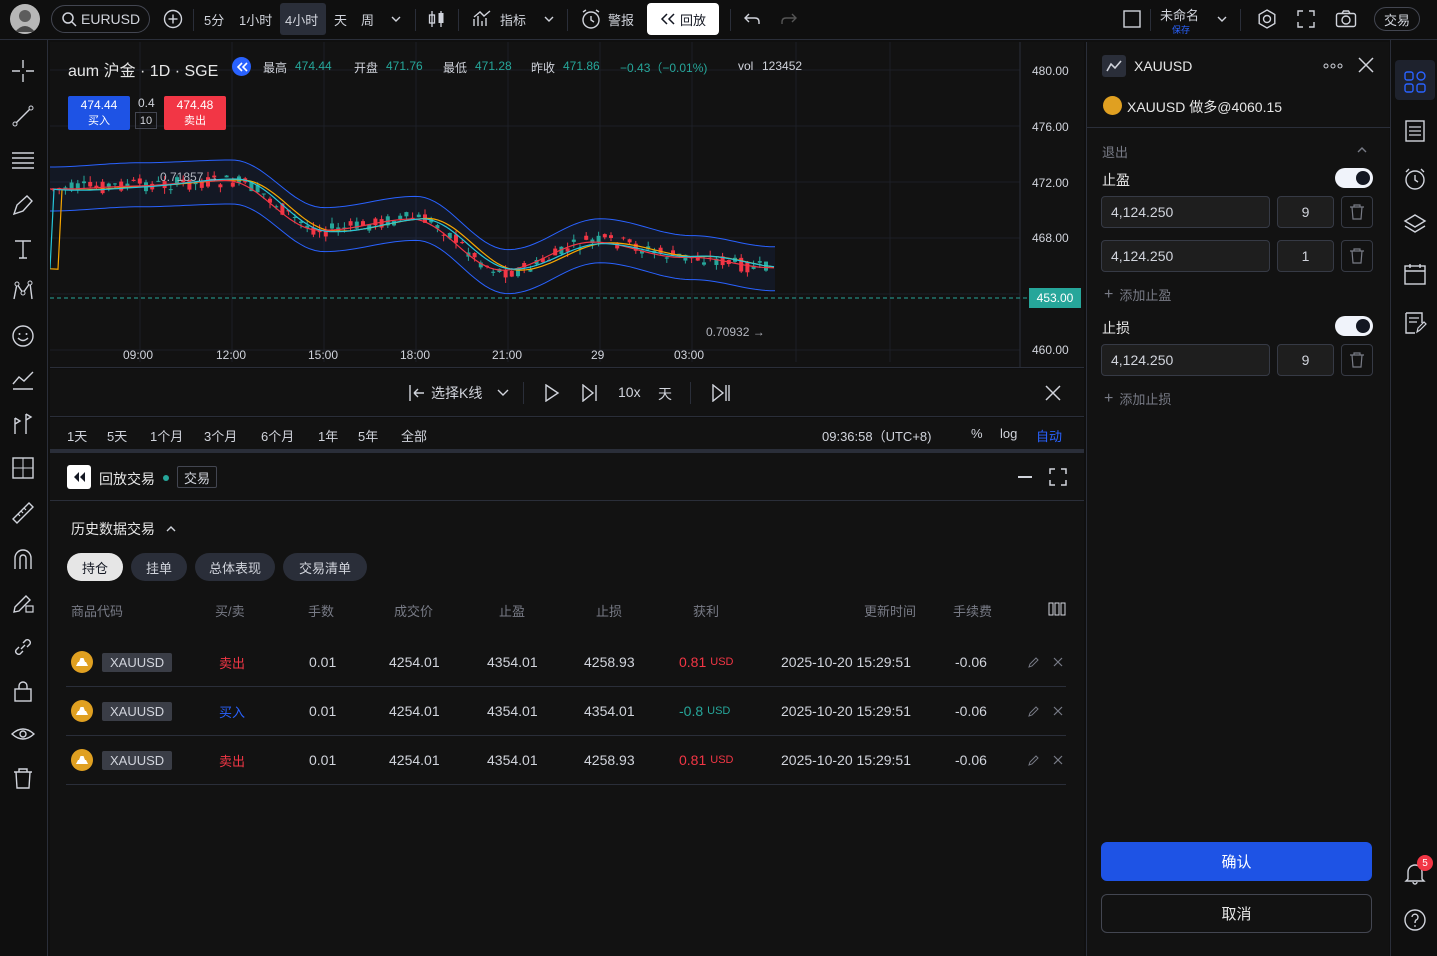  I want to click on layout-name-button: 未命名 保存, so click(1195, 20).